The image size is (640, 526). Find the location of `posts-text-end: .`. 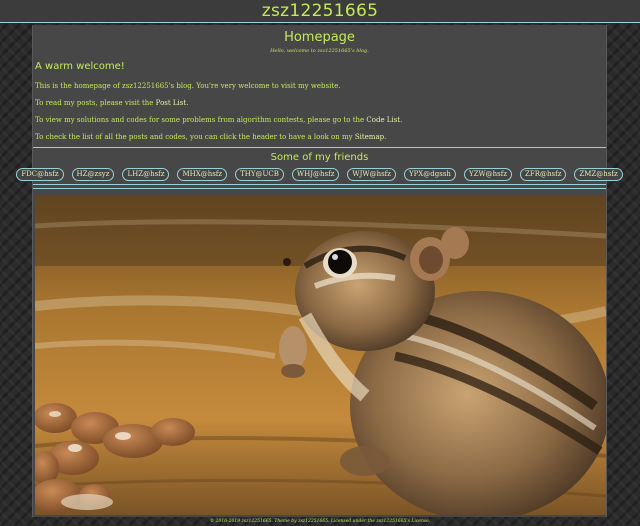

posts-text-end: . is located at coordinates (187, 103).